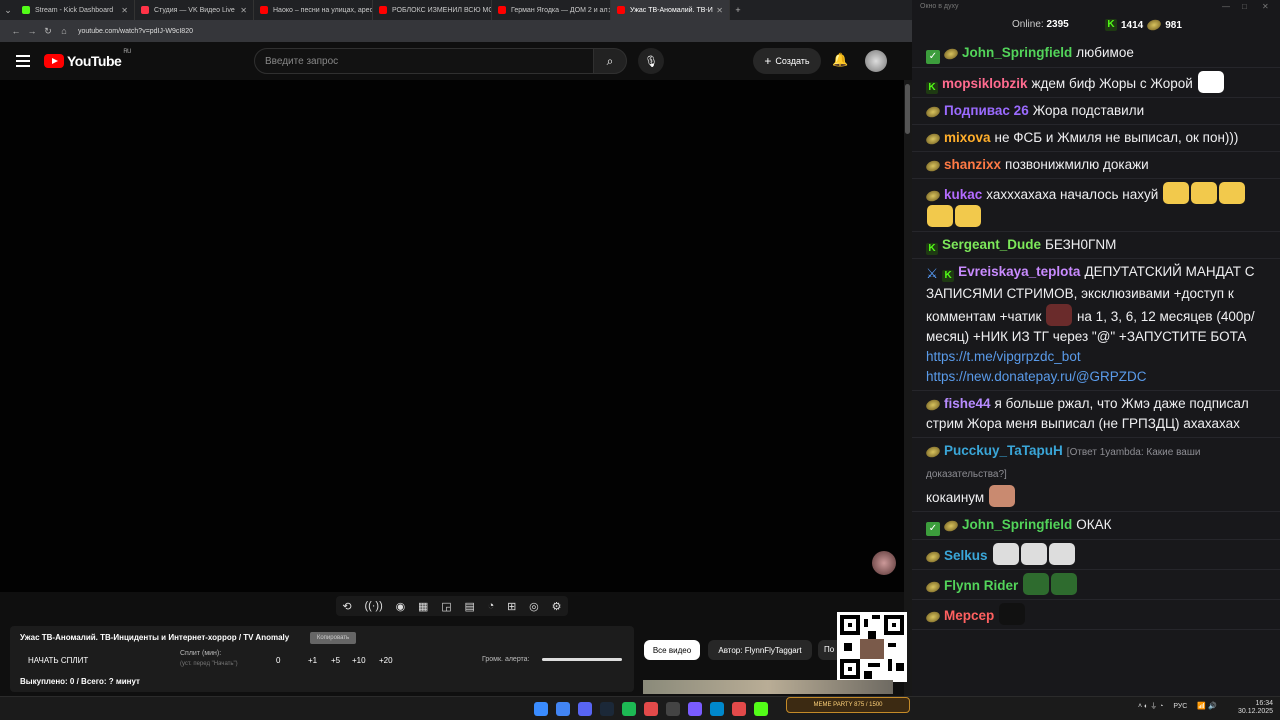  Describe the element at coordinates (610, 61) in the screenshot. I see `search-button: ⌕` at that location.